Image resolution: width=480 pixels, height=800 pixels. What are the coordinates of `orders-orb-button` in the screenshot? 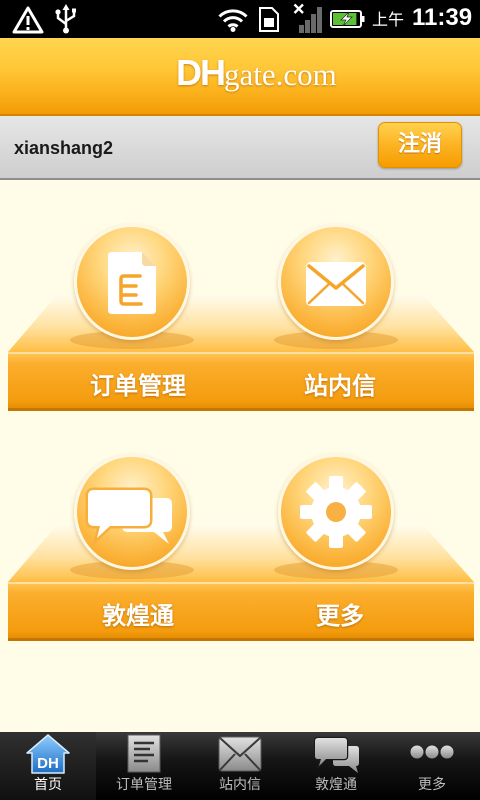 It's located at (132, 282).